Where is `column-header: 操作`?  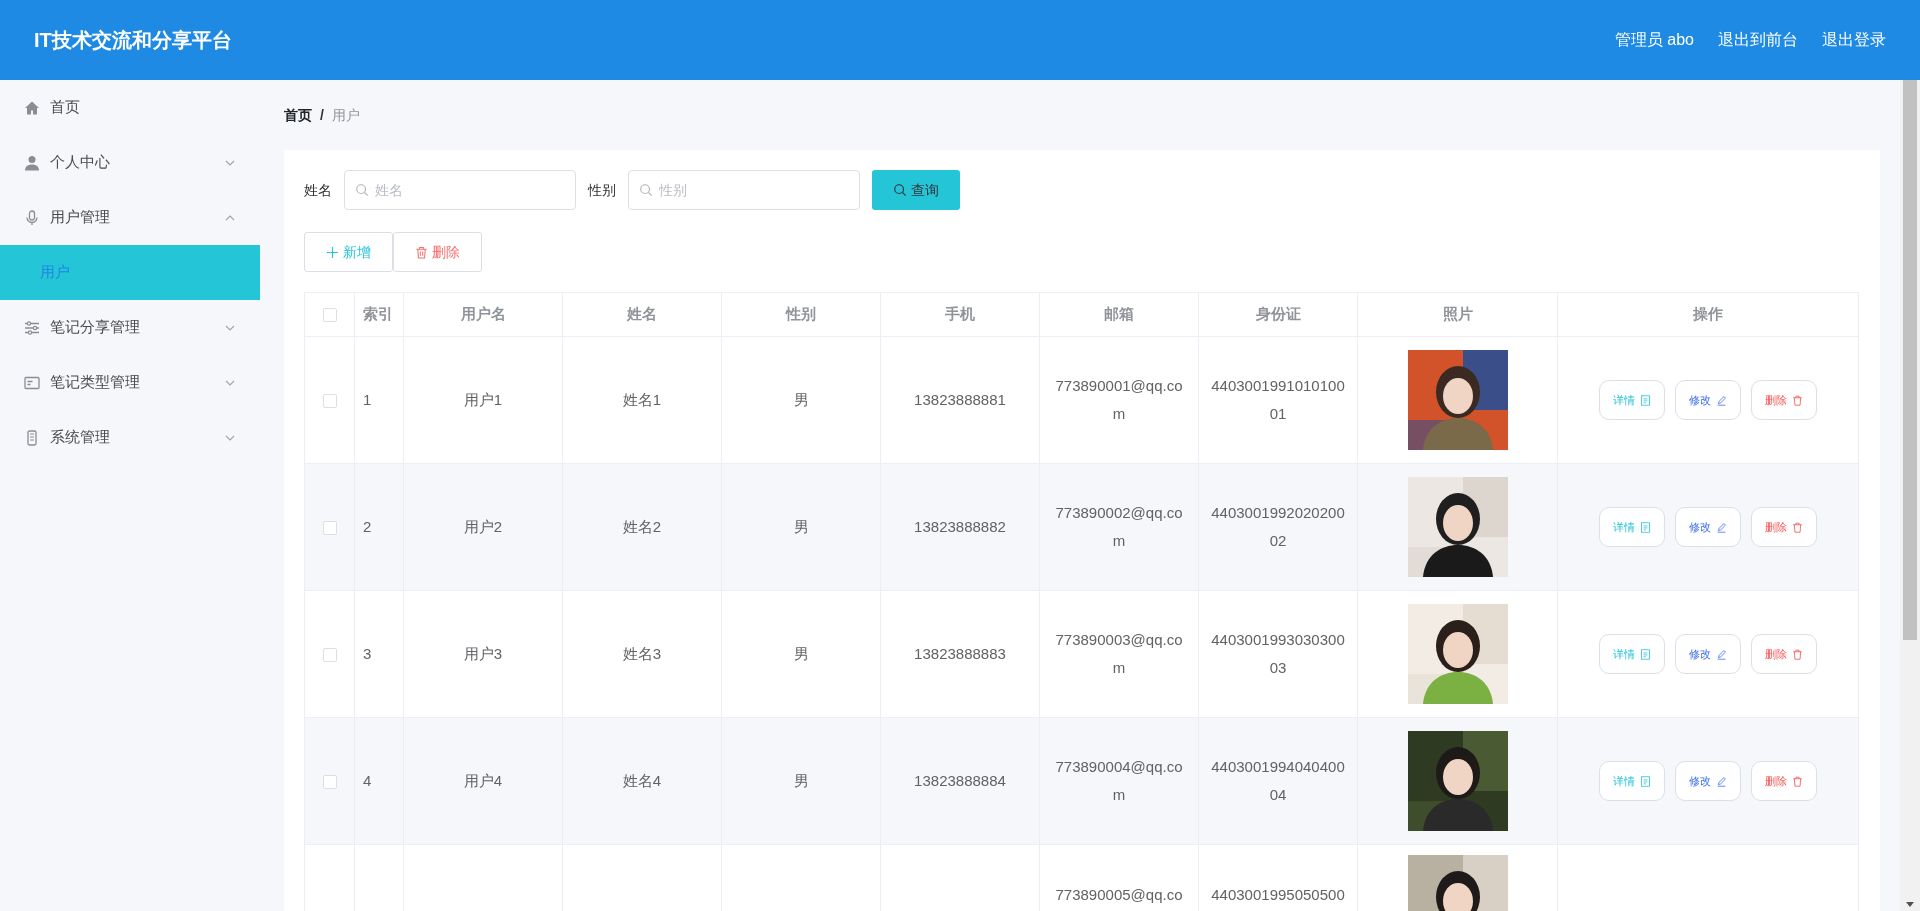
column-header: 操作 is located at coordinates (1708, 314).